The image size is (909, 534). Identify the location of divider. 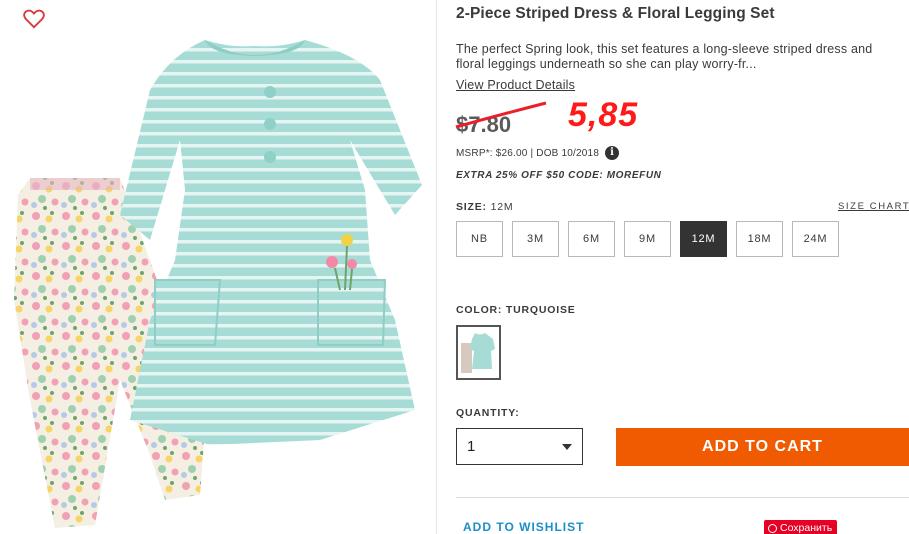
(682, 497).